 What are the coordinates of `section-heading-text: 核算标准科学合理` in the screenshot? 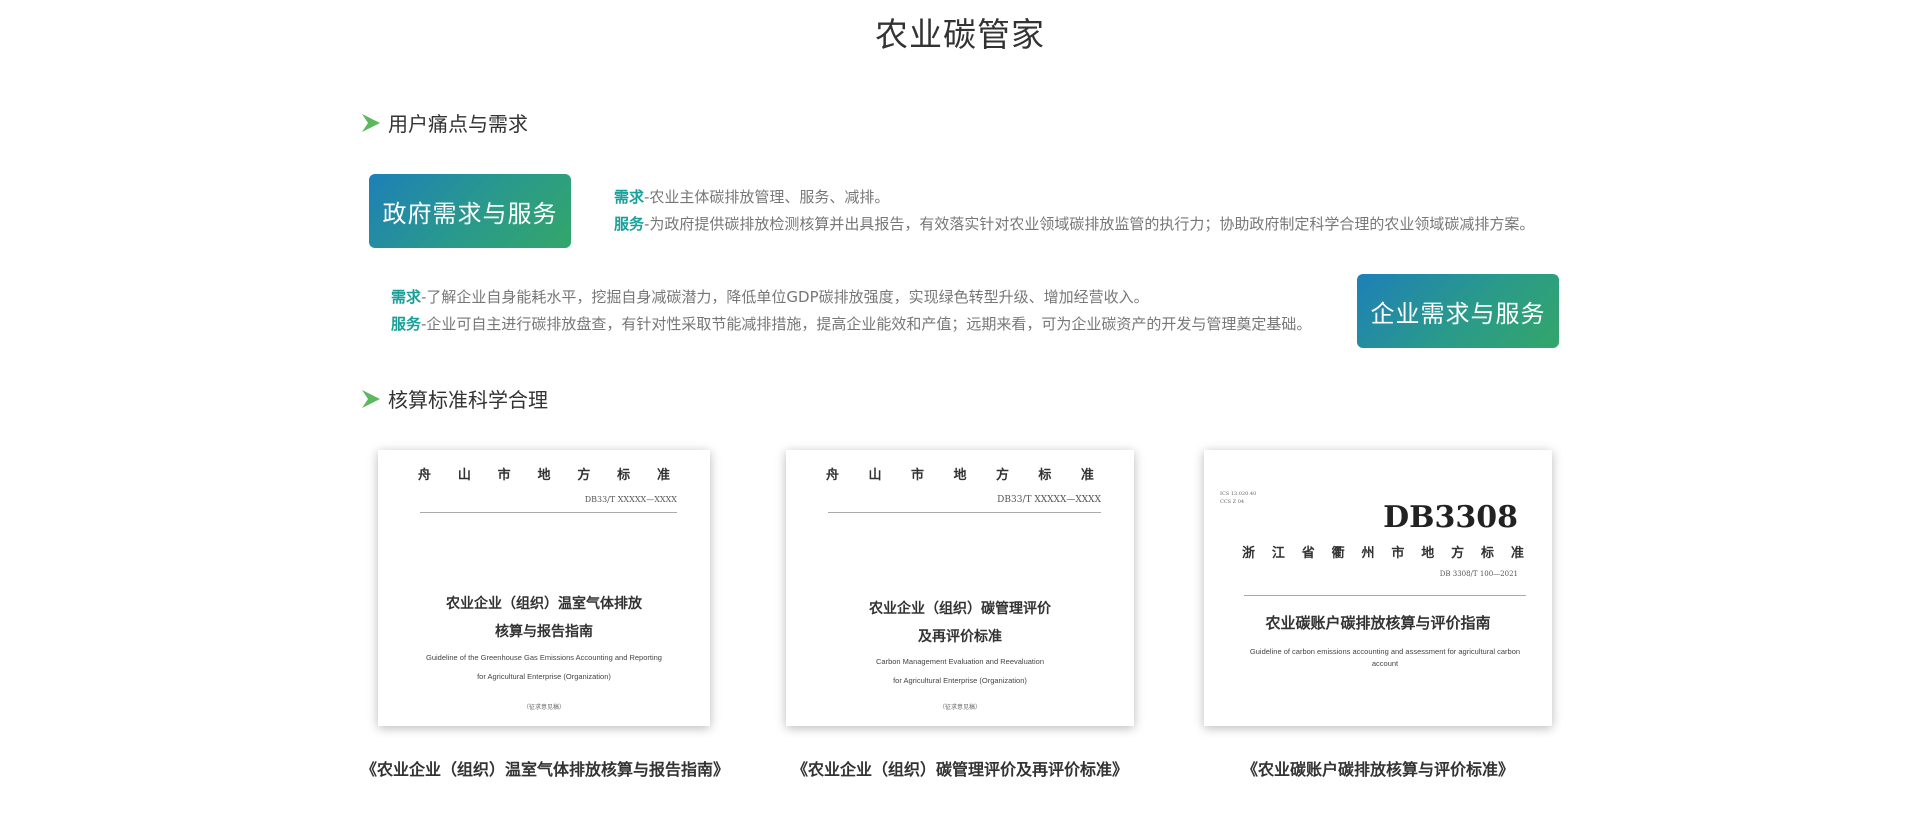 It's located at (468, 400).